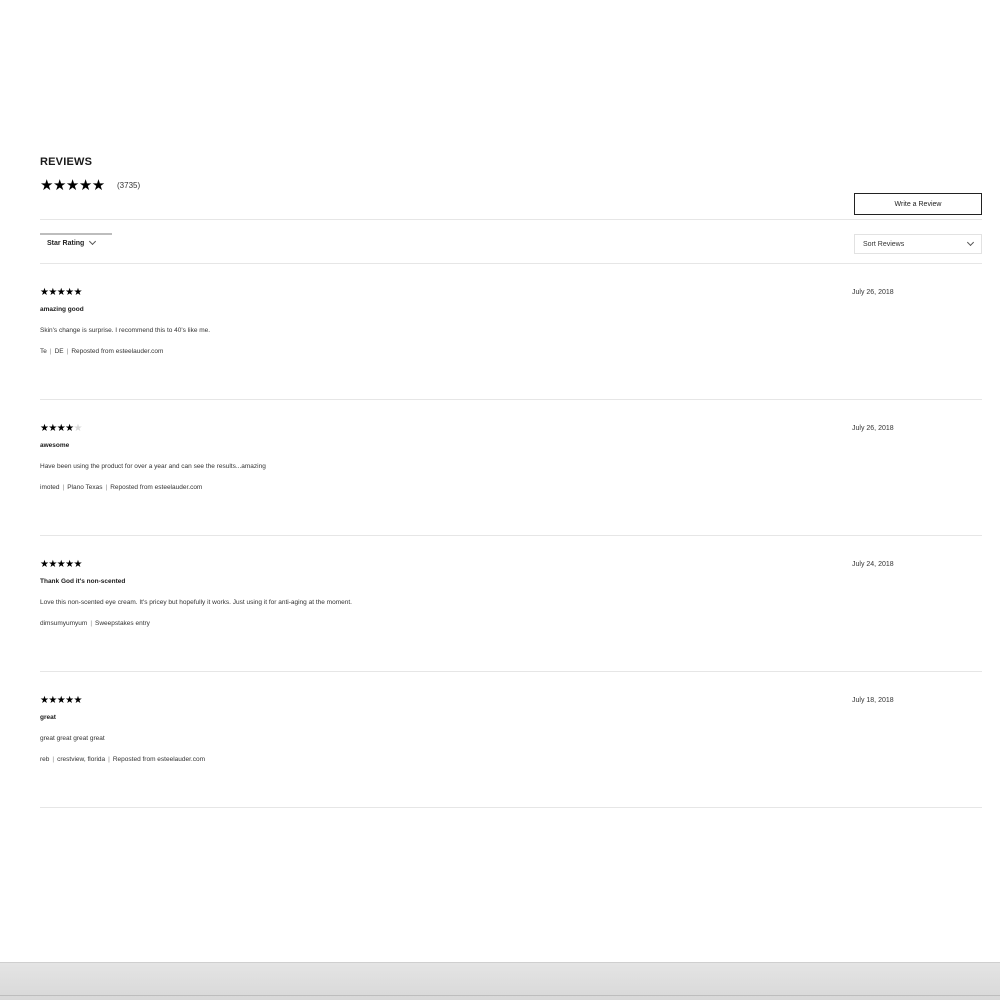  I want to click on review-author: Te, so click(43, 351).